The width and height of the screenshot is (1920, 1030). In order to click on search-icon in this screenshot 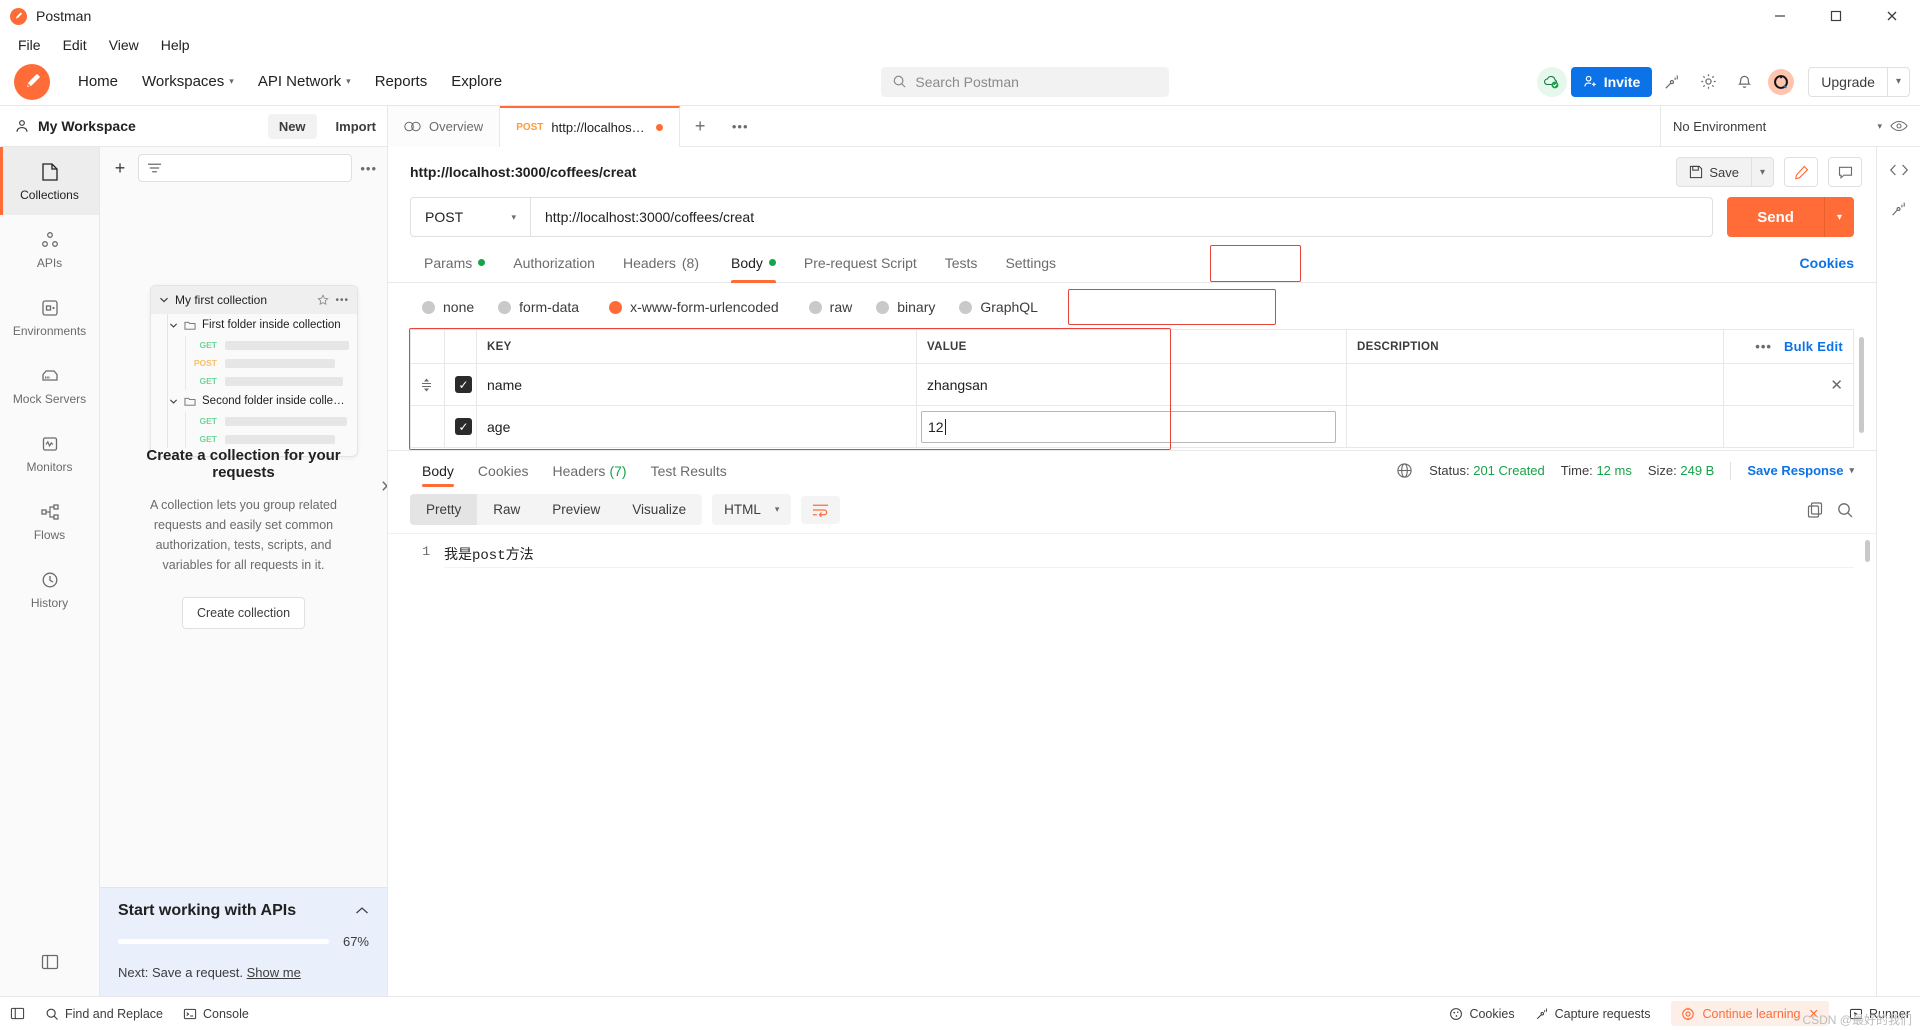, I will do `click(1845, 510)`.